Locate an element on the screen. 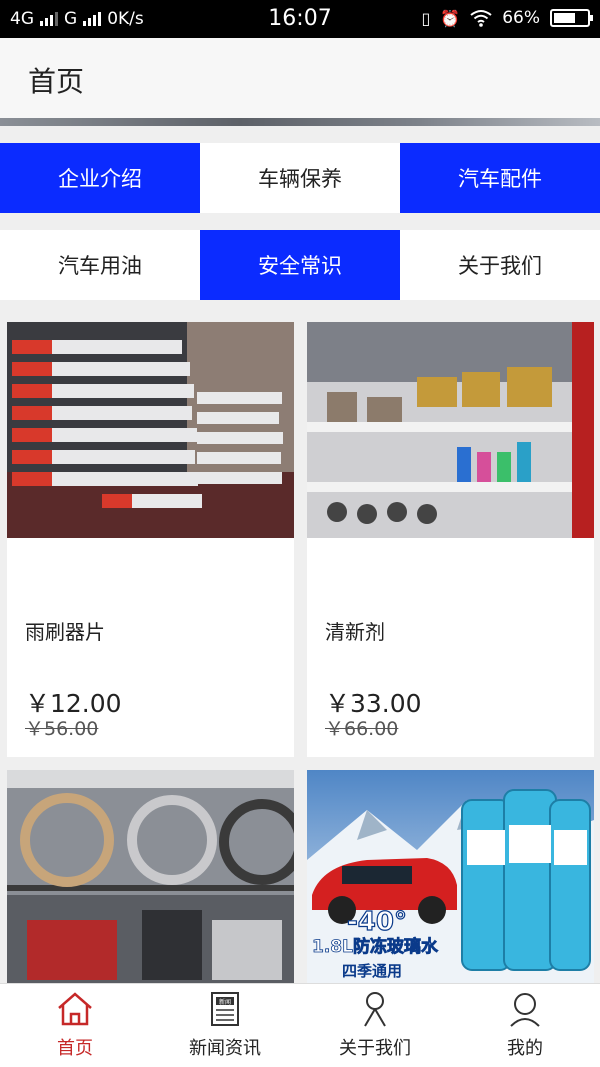 This screenshot has width=600, height=1067. battery-icon is located at coordinates (571, 18).